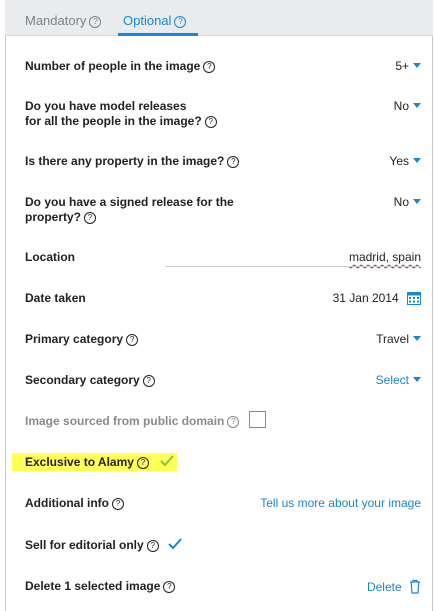 This screenshot has width=435, height=611. What do you see at coordinates (175, 544) in the screenshot?
I see `editorial-checkmark-icon` at bounding box center [175, 544].